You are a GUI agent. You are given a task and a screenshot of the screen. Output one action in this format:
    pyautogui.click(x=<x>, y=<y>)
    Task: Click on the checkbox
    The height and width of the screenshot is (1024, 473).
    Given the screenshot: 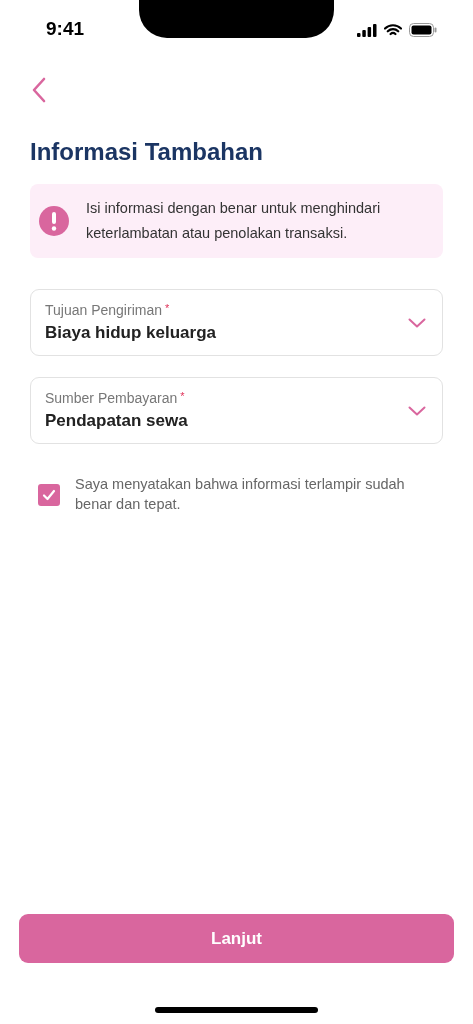 What is the action you would take?
    pyautogui.click(x=49, y=495)
    